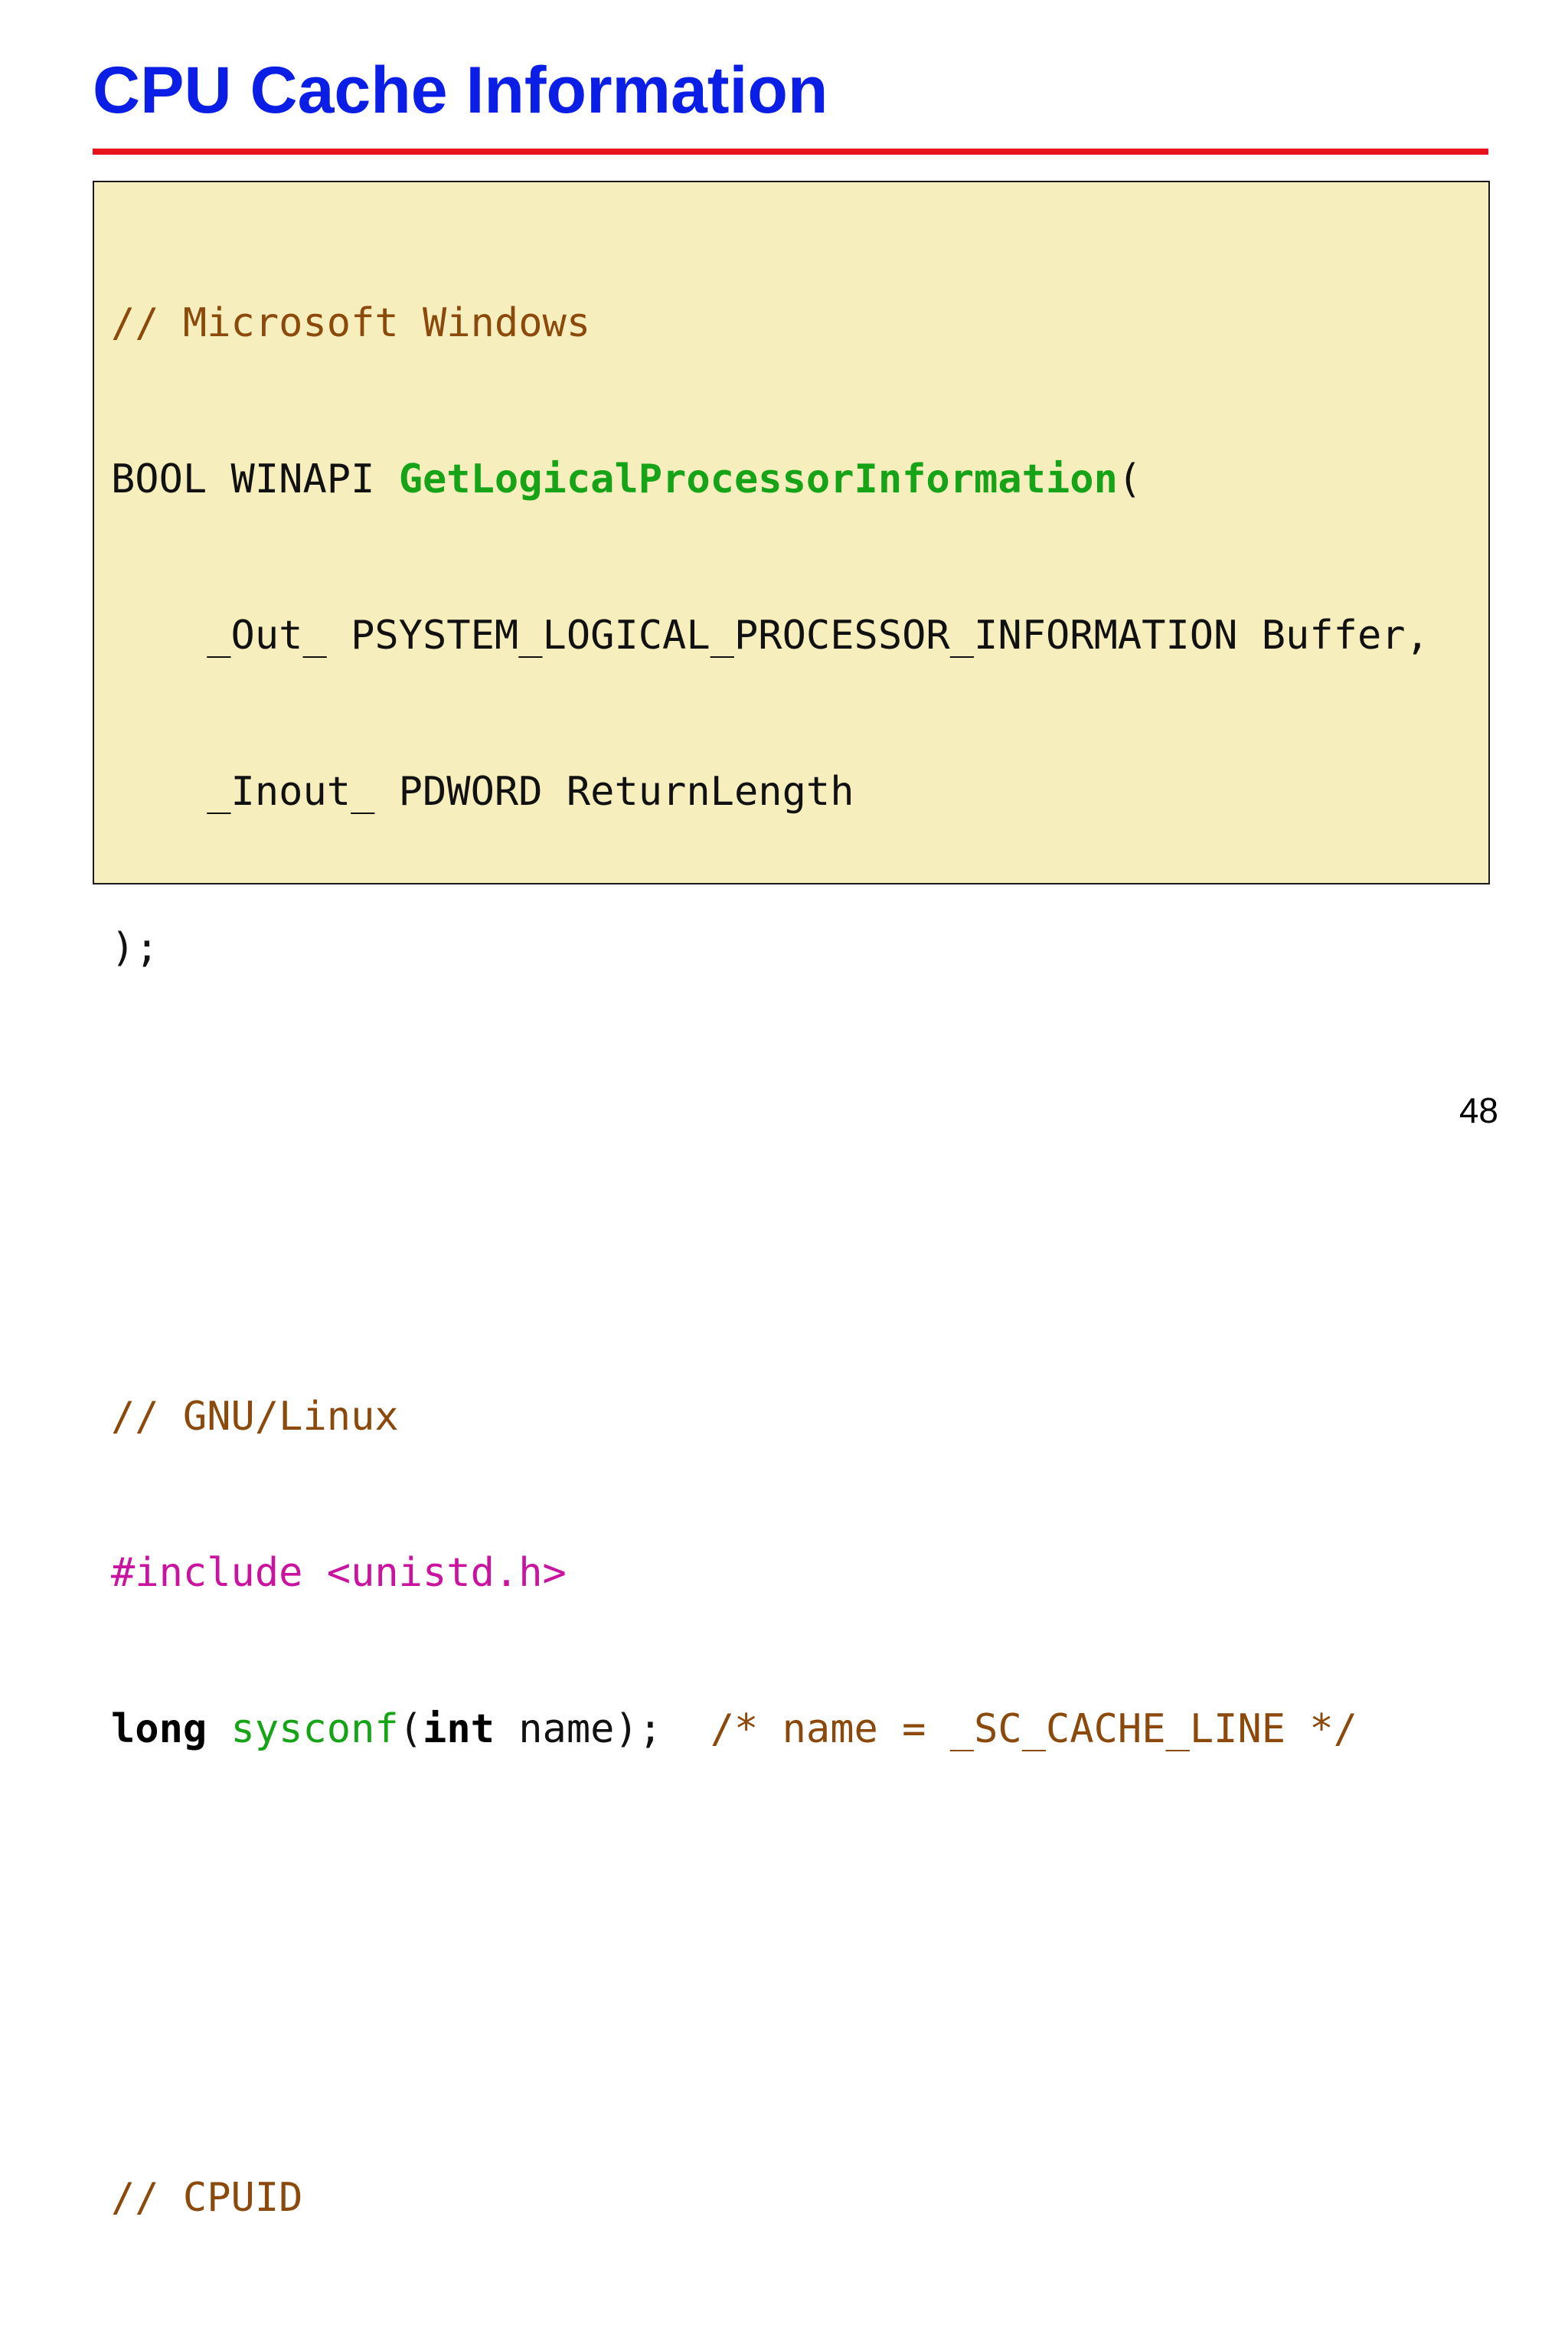 Image resolution: width=1568 pixels, height=2328 pixels. I want to click on linux-open-paren: (, so click(410, 1729).